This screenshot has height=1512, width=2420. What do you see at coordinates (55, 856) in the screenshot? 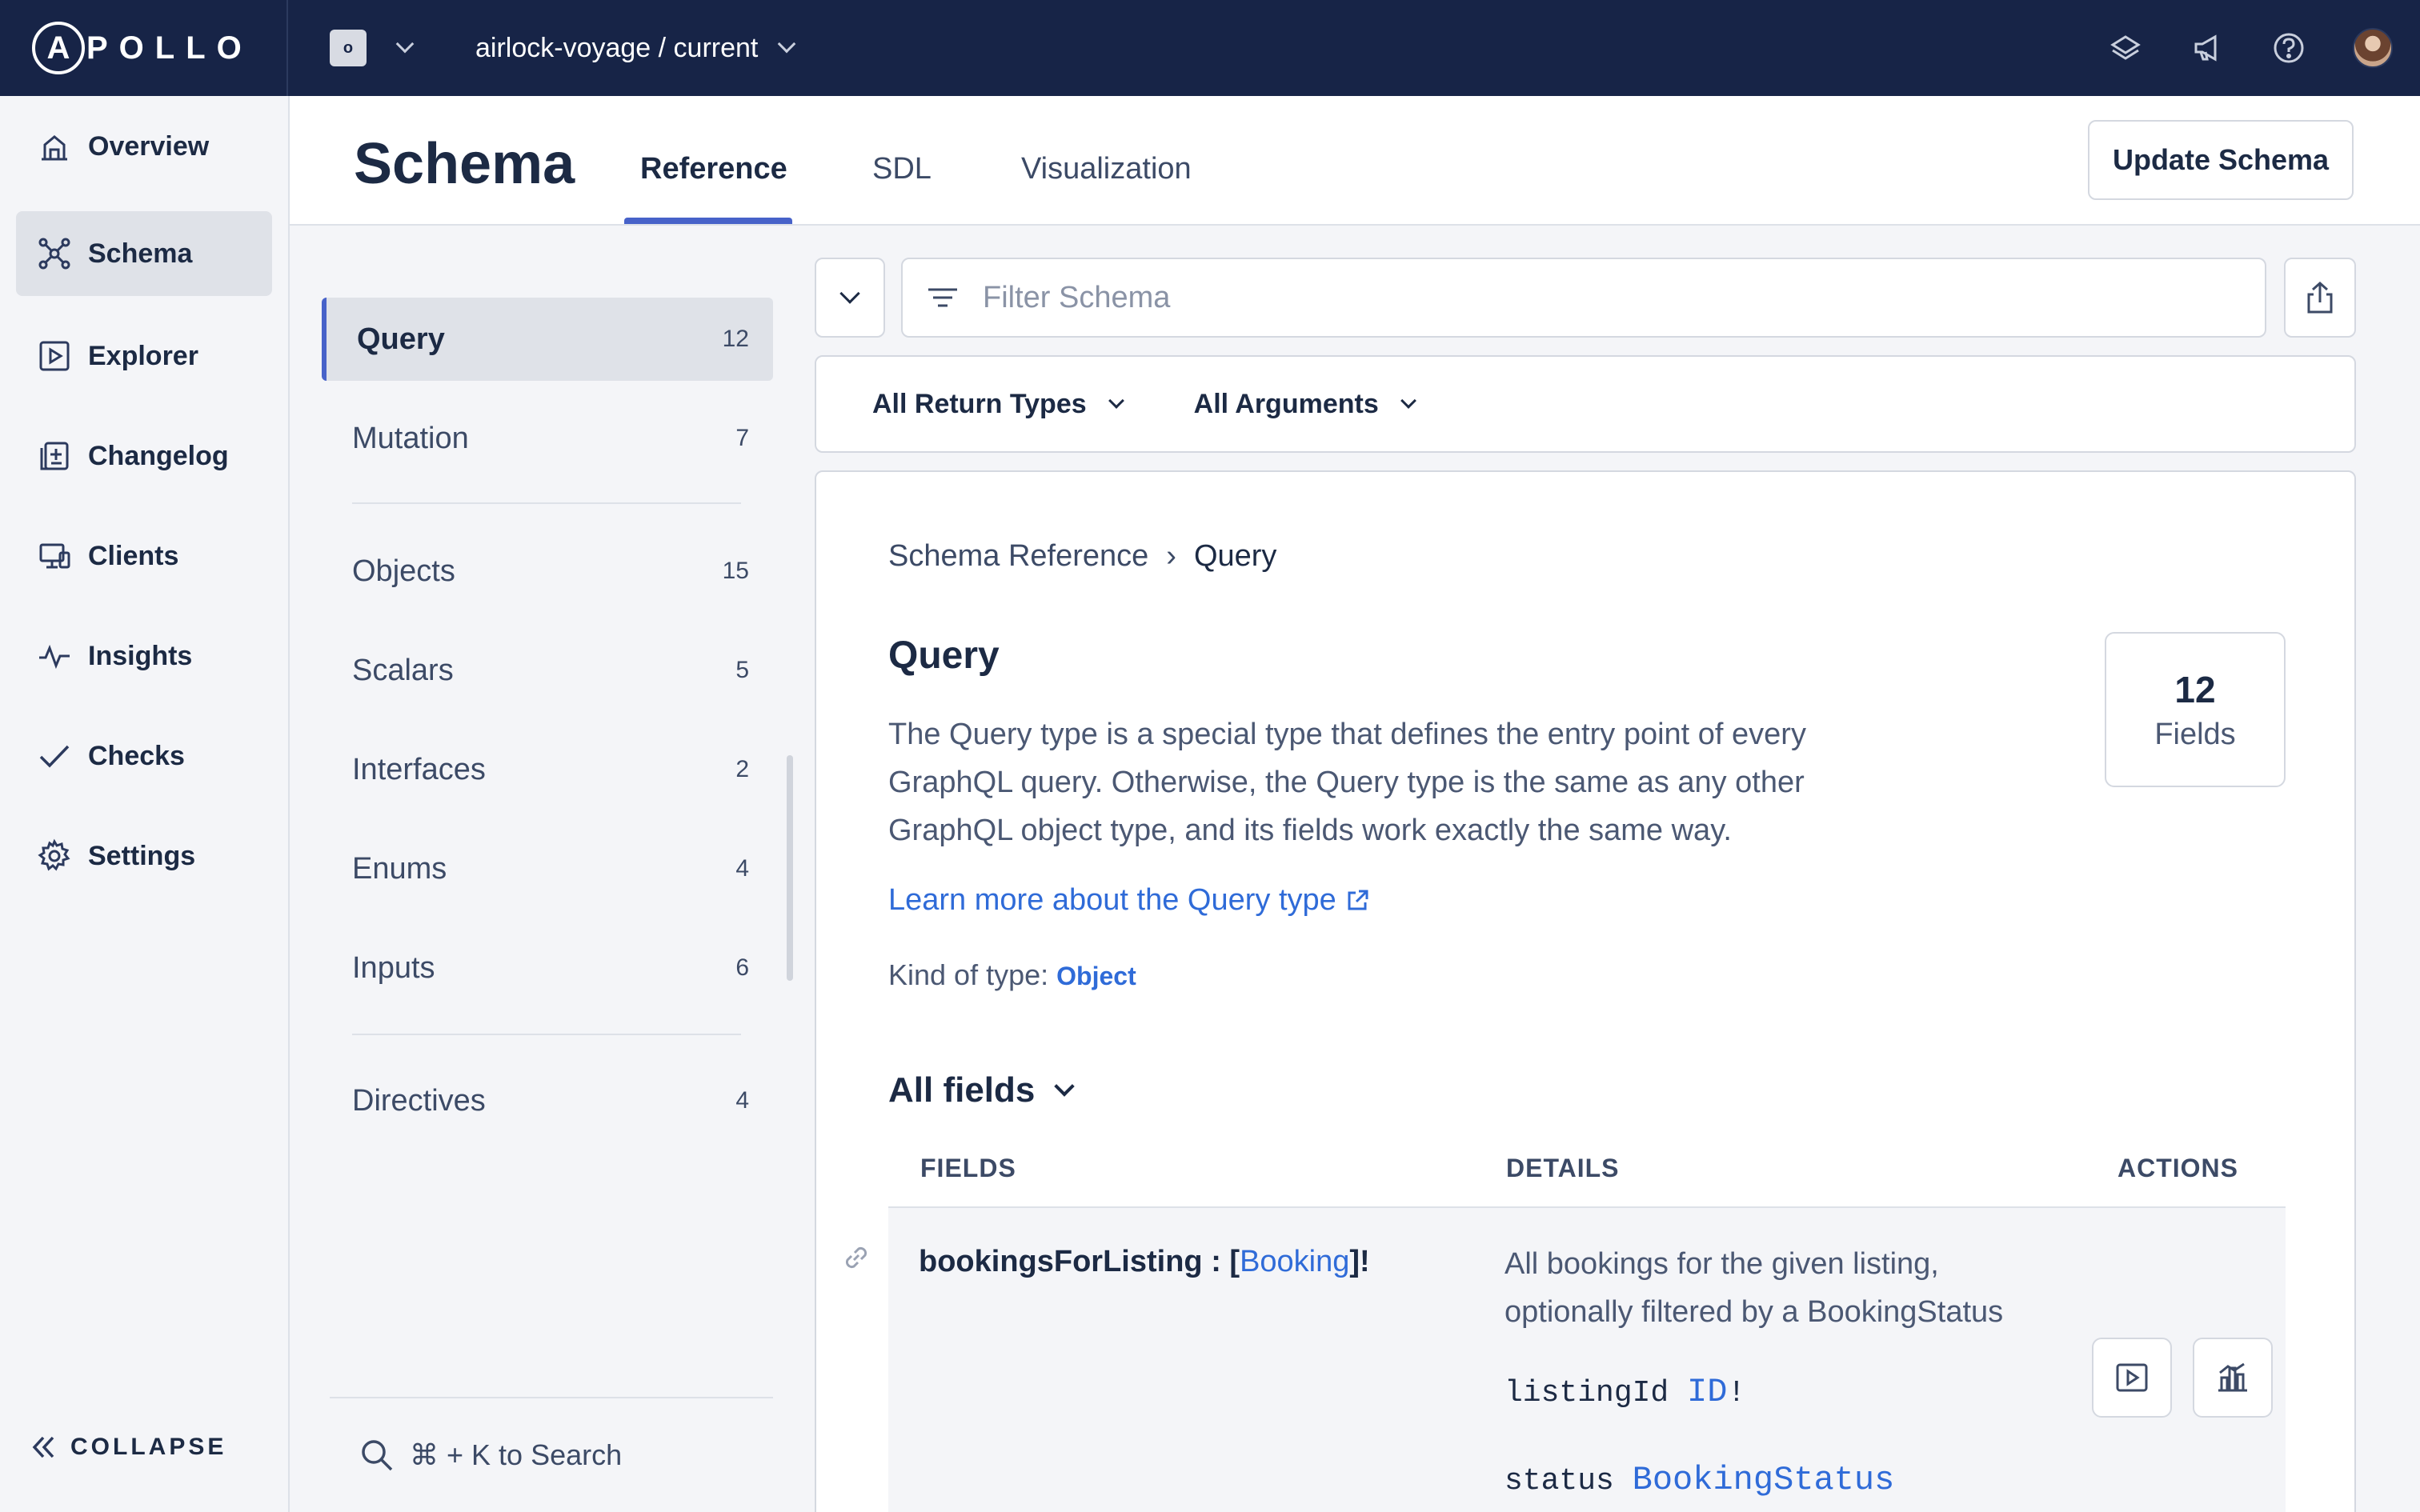
I see `gear-icon` at bounding box center [55, 856].